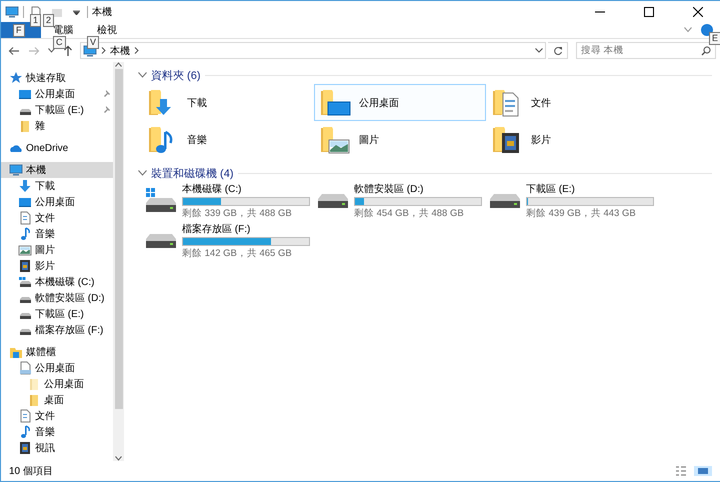 This screenshot has width=720, height=482. What do you see at coordinates (581, 213) in the screenshot?
I see `drive-space: 剩餘 439 GB，共 443 GB` at bounding box center [581, 213].